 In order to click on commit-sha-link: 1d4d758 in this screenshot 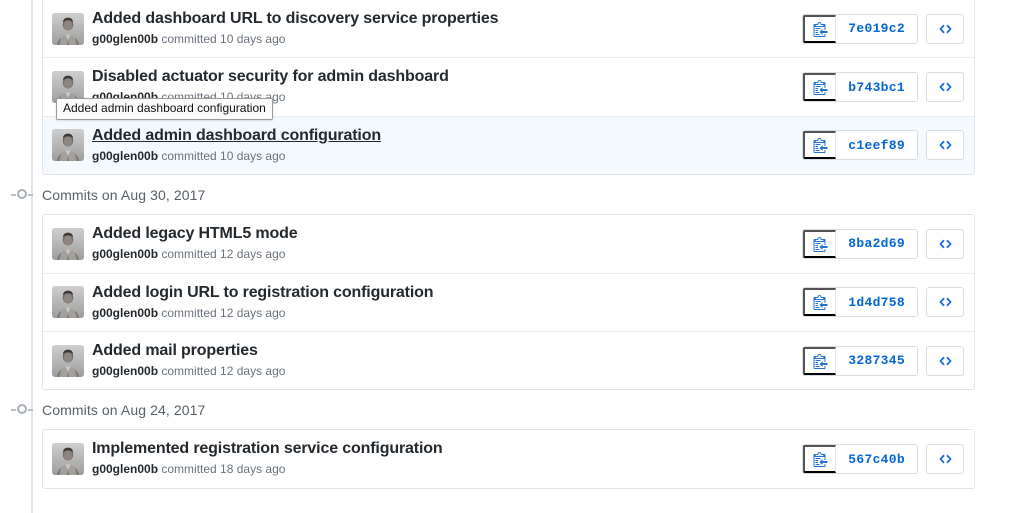, I will do `click(876, 302)`.